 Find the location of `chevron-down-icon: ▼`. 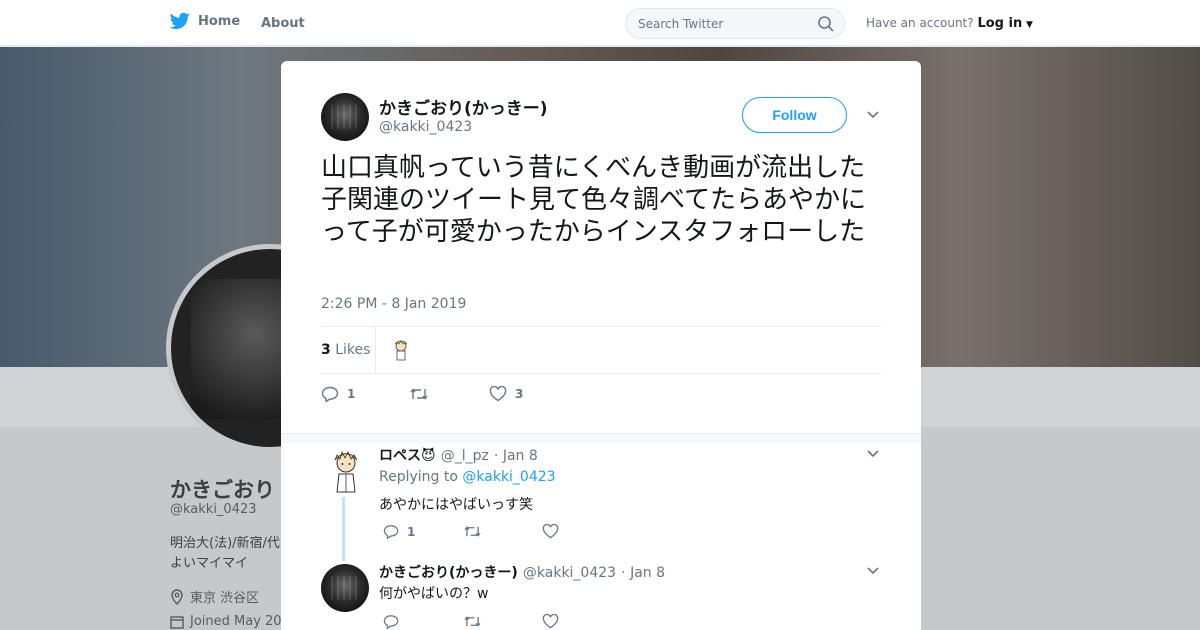

chevron-down-icon: ▼ is located at coordinates (1029, 25).